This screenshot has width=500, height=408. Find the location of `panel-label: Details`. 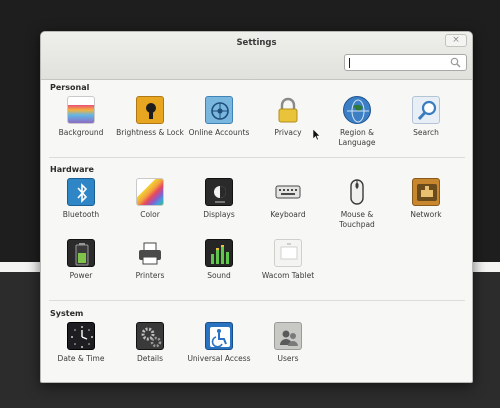

panel-label: Details is located at coordinates (149, 358).